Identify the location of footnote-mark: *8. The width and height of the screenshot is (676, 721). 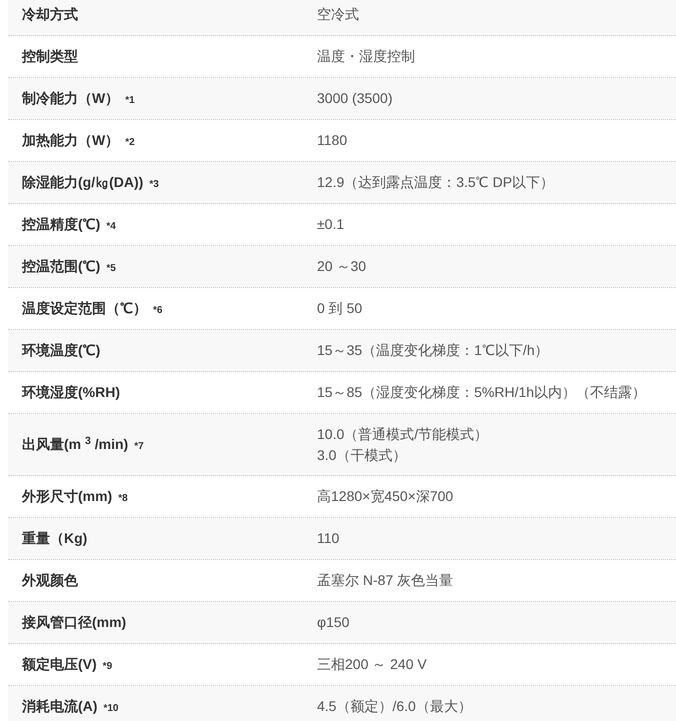
(123, 499).